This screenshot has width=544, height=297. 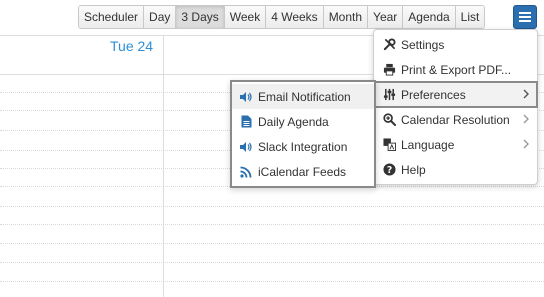 I want to click on day-column-divider, so click(x=163, y=166).